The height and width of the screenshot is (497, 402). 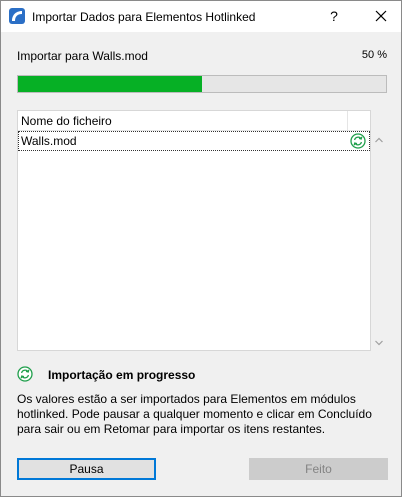 I want to click on column-divider, so click(x=347, y=121).